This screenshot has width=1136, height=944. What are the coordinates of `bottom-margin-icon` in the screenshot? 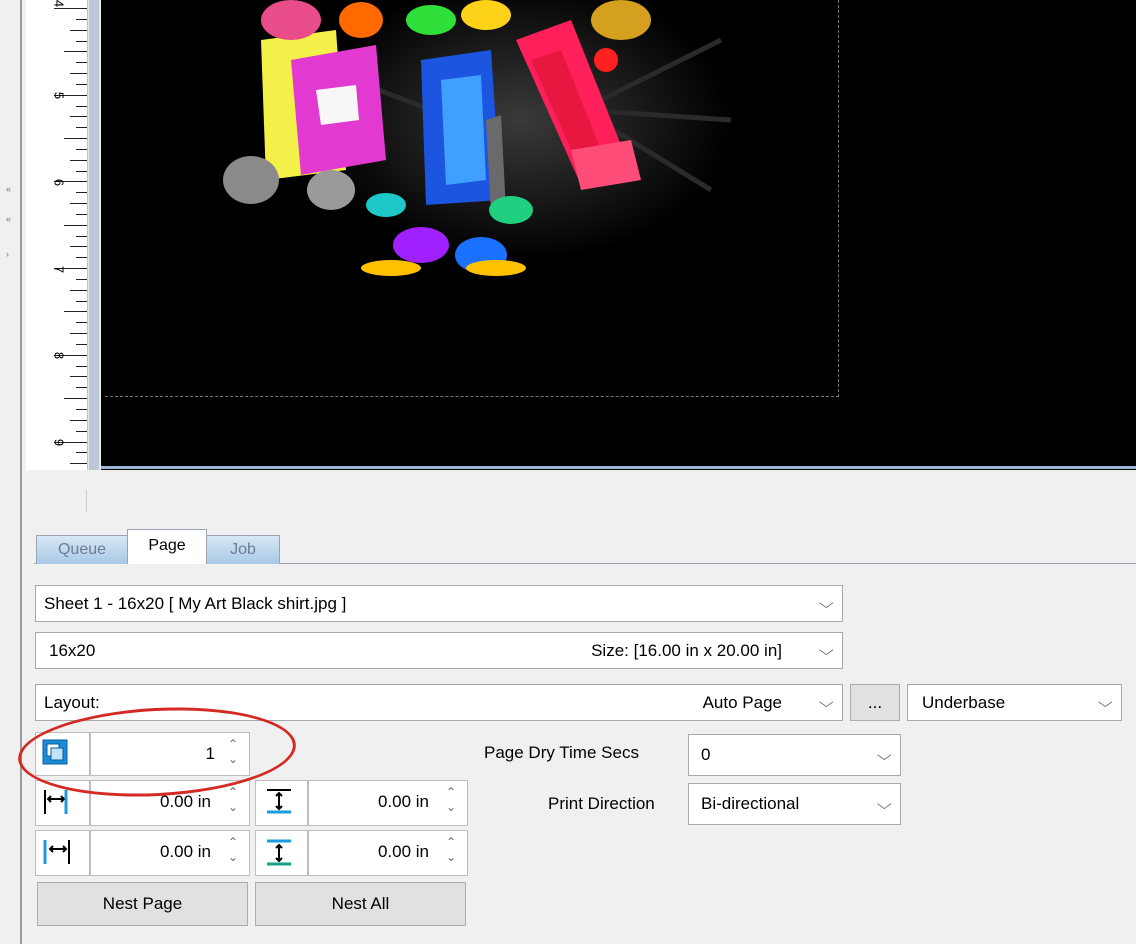 It's located at (279, 852).